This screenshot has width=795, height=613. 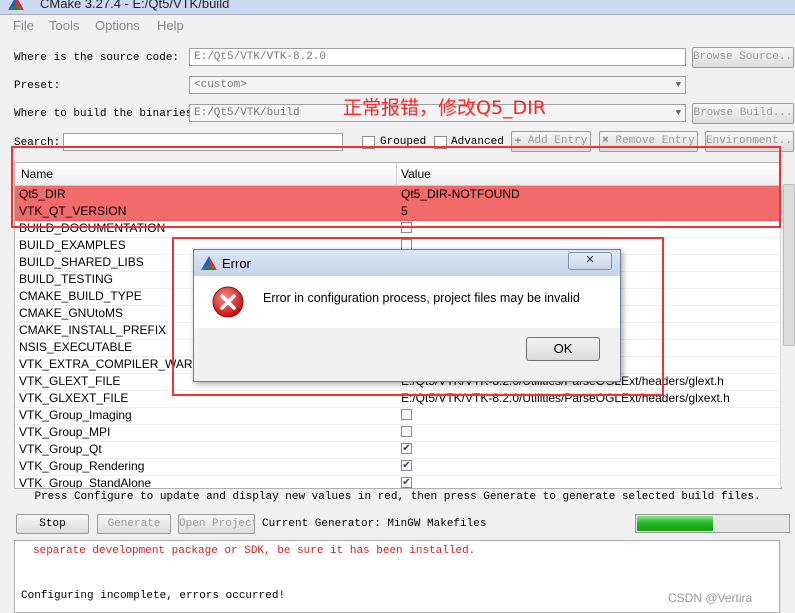 I want to click on row-name: NSIS_EXECUTABLE, so click(x=76, y=347).